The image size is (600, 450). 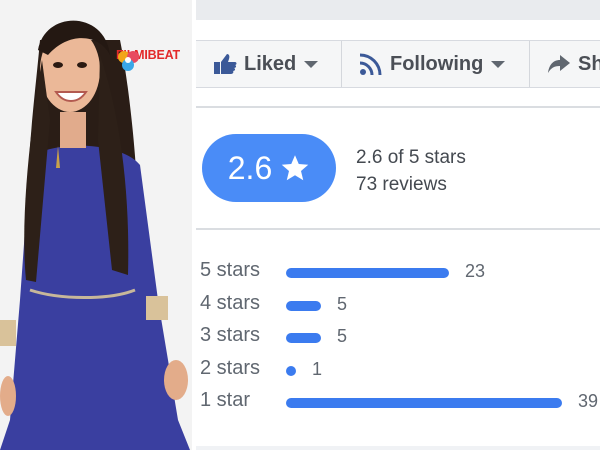 What do you see at coordinates (148, 59) in the screenshot?
I see `brand-logo: FILMIBEAT` at bounding box center [148, 59].